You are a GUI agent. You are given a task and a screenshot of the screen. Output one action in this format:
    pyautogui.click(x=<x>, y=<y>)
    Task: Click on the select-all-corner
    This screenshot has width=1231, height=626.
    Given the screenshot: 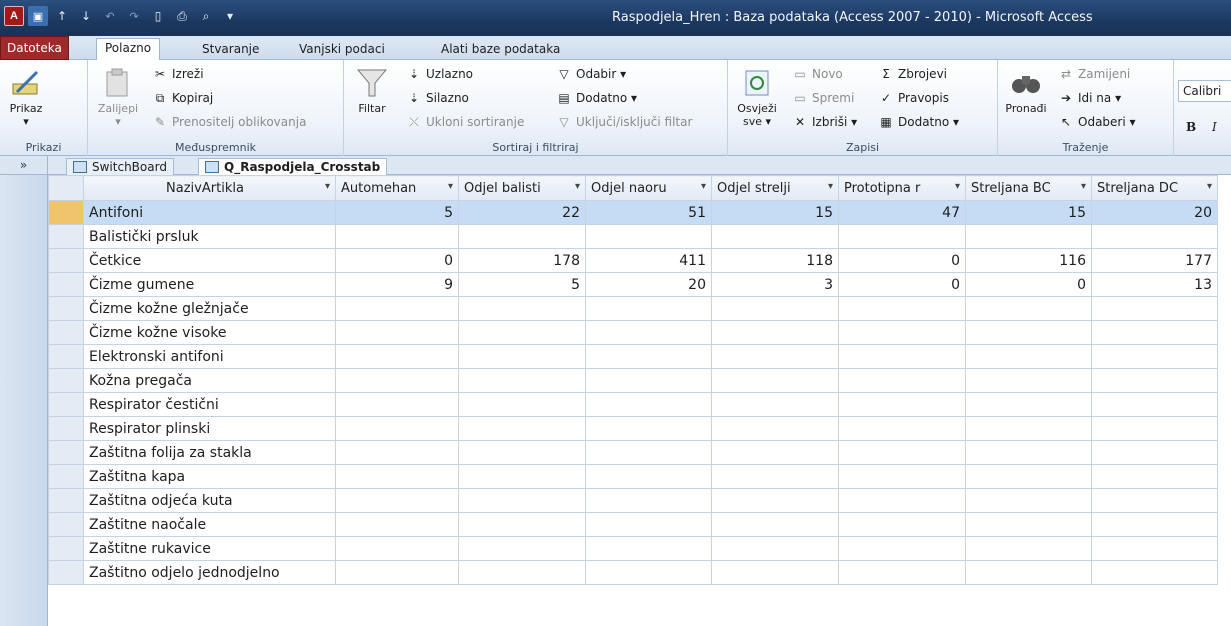 What is the action you would take?
    pyautogui.click(x=66, y=188)
    